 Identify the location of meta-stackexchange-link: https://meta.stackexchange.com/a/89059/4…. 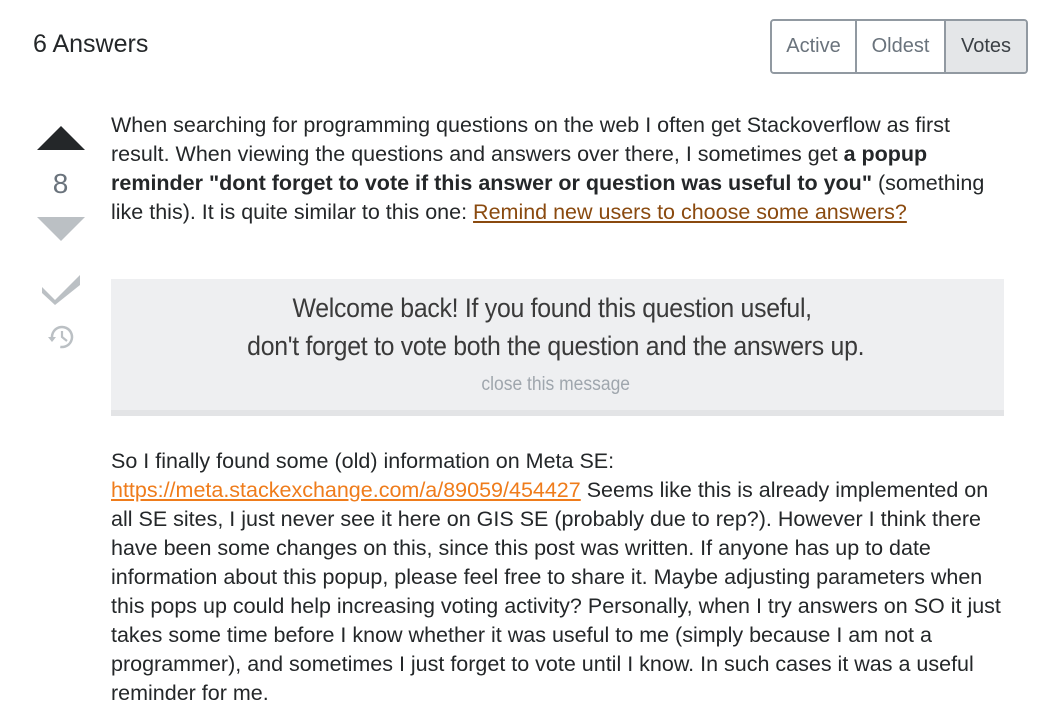
(346, 490).